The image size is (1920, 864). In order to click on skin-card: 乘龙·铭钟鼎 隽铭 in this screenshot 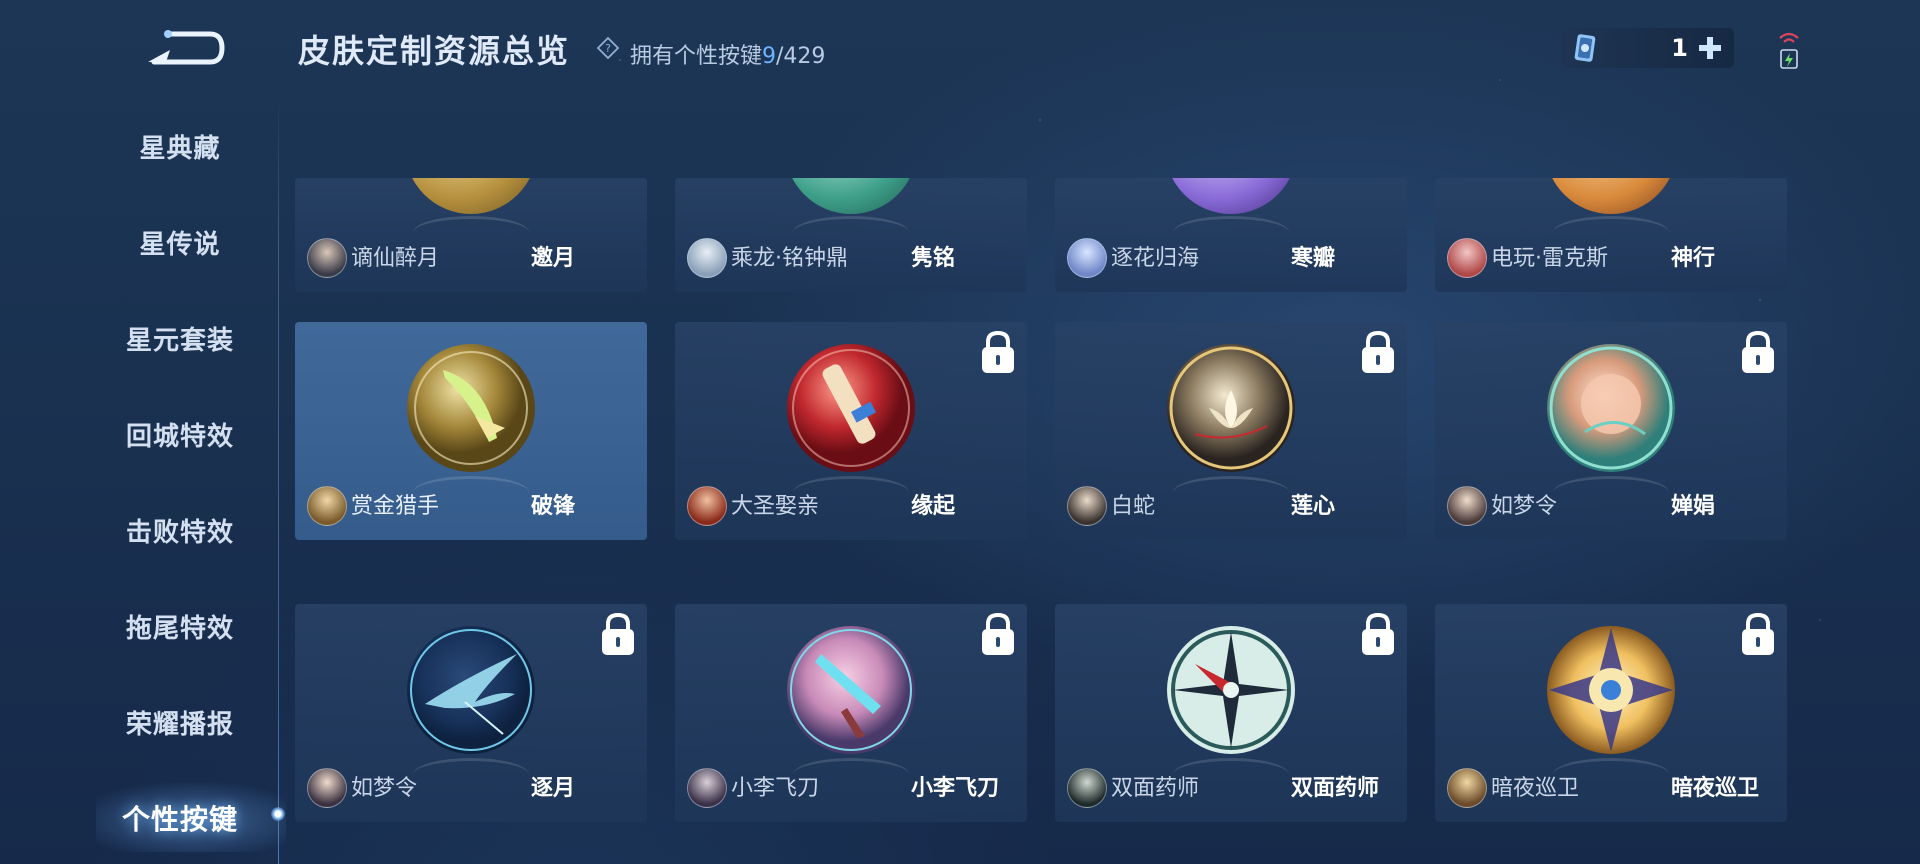, I will do `click(851, 235)`.